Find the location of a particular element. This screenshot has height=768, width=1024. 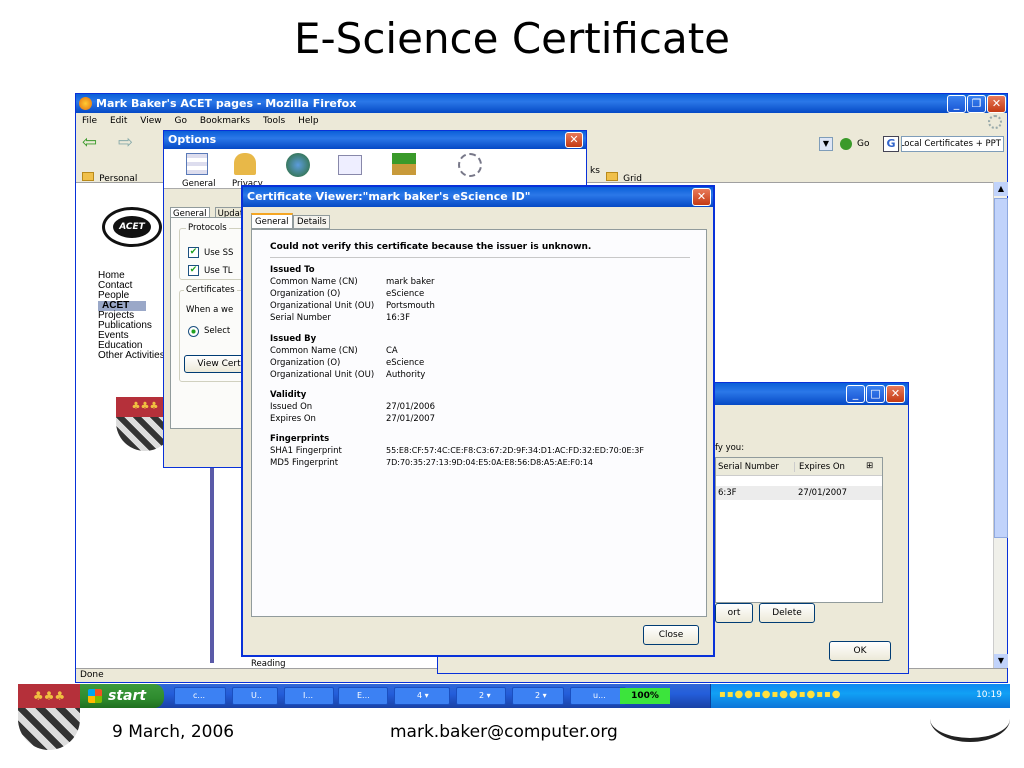

when-text: When a we is located at coordinates (210, 310).